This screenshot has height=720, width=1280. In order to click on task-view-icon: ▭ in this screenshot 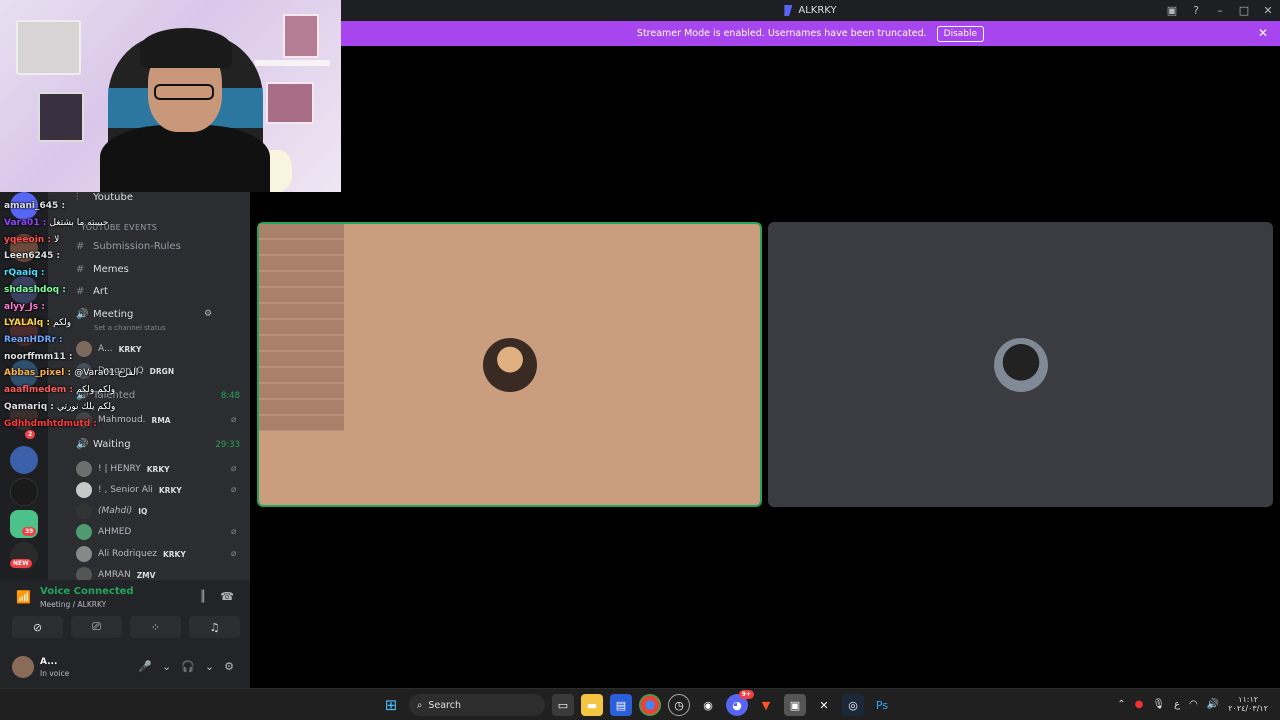, I will do `click(563, 705)`.